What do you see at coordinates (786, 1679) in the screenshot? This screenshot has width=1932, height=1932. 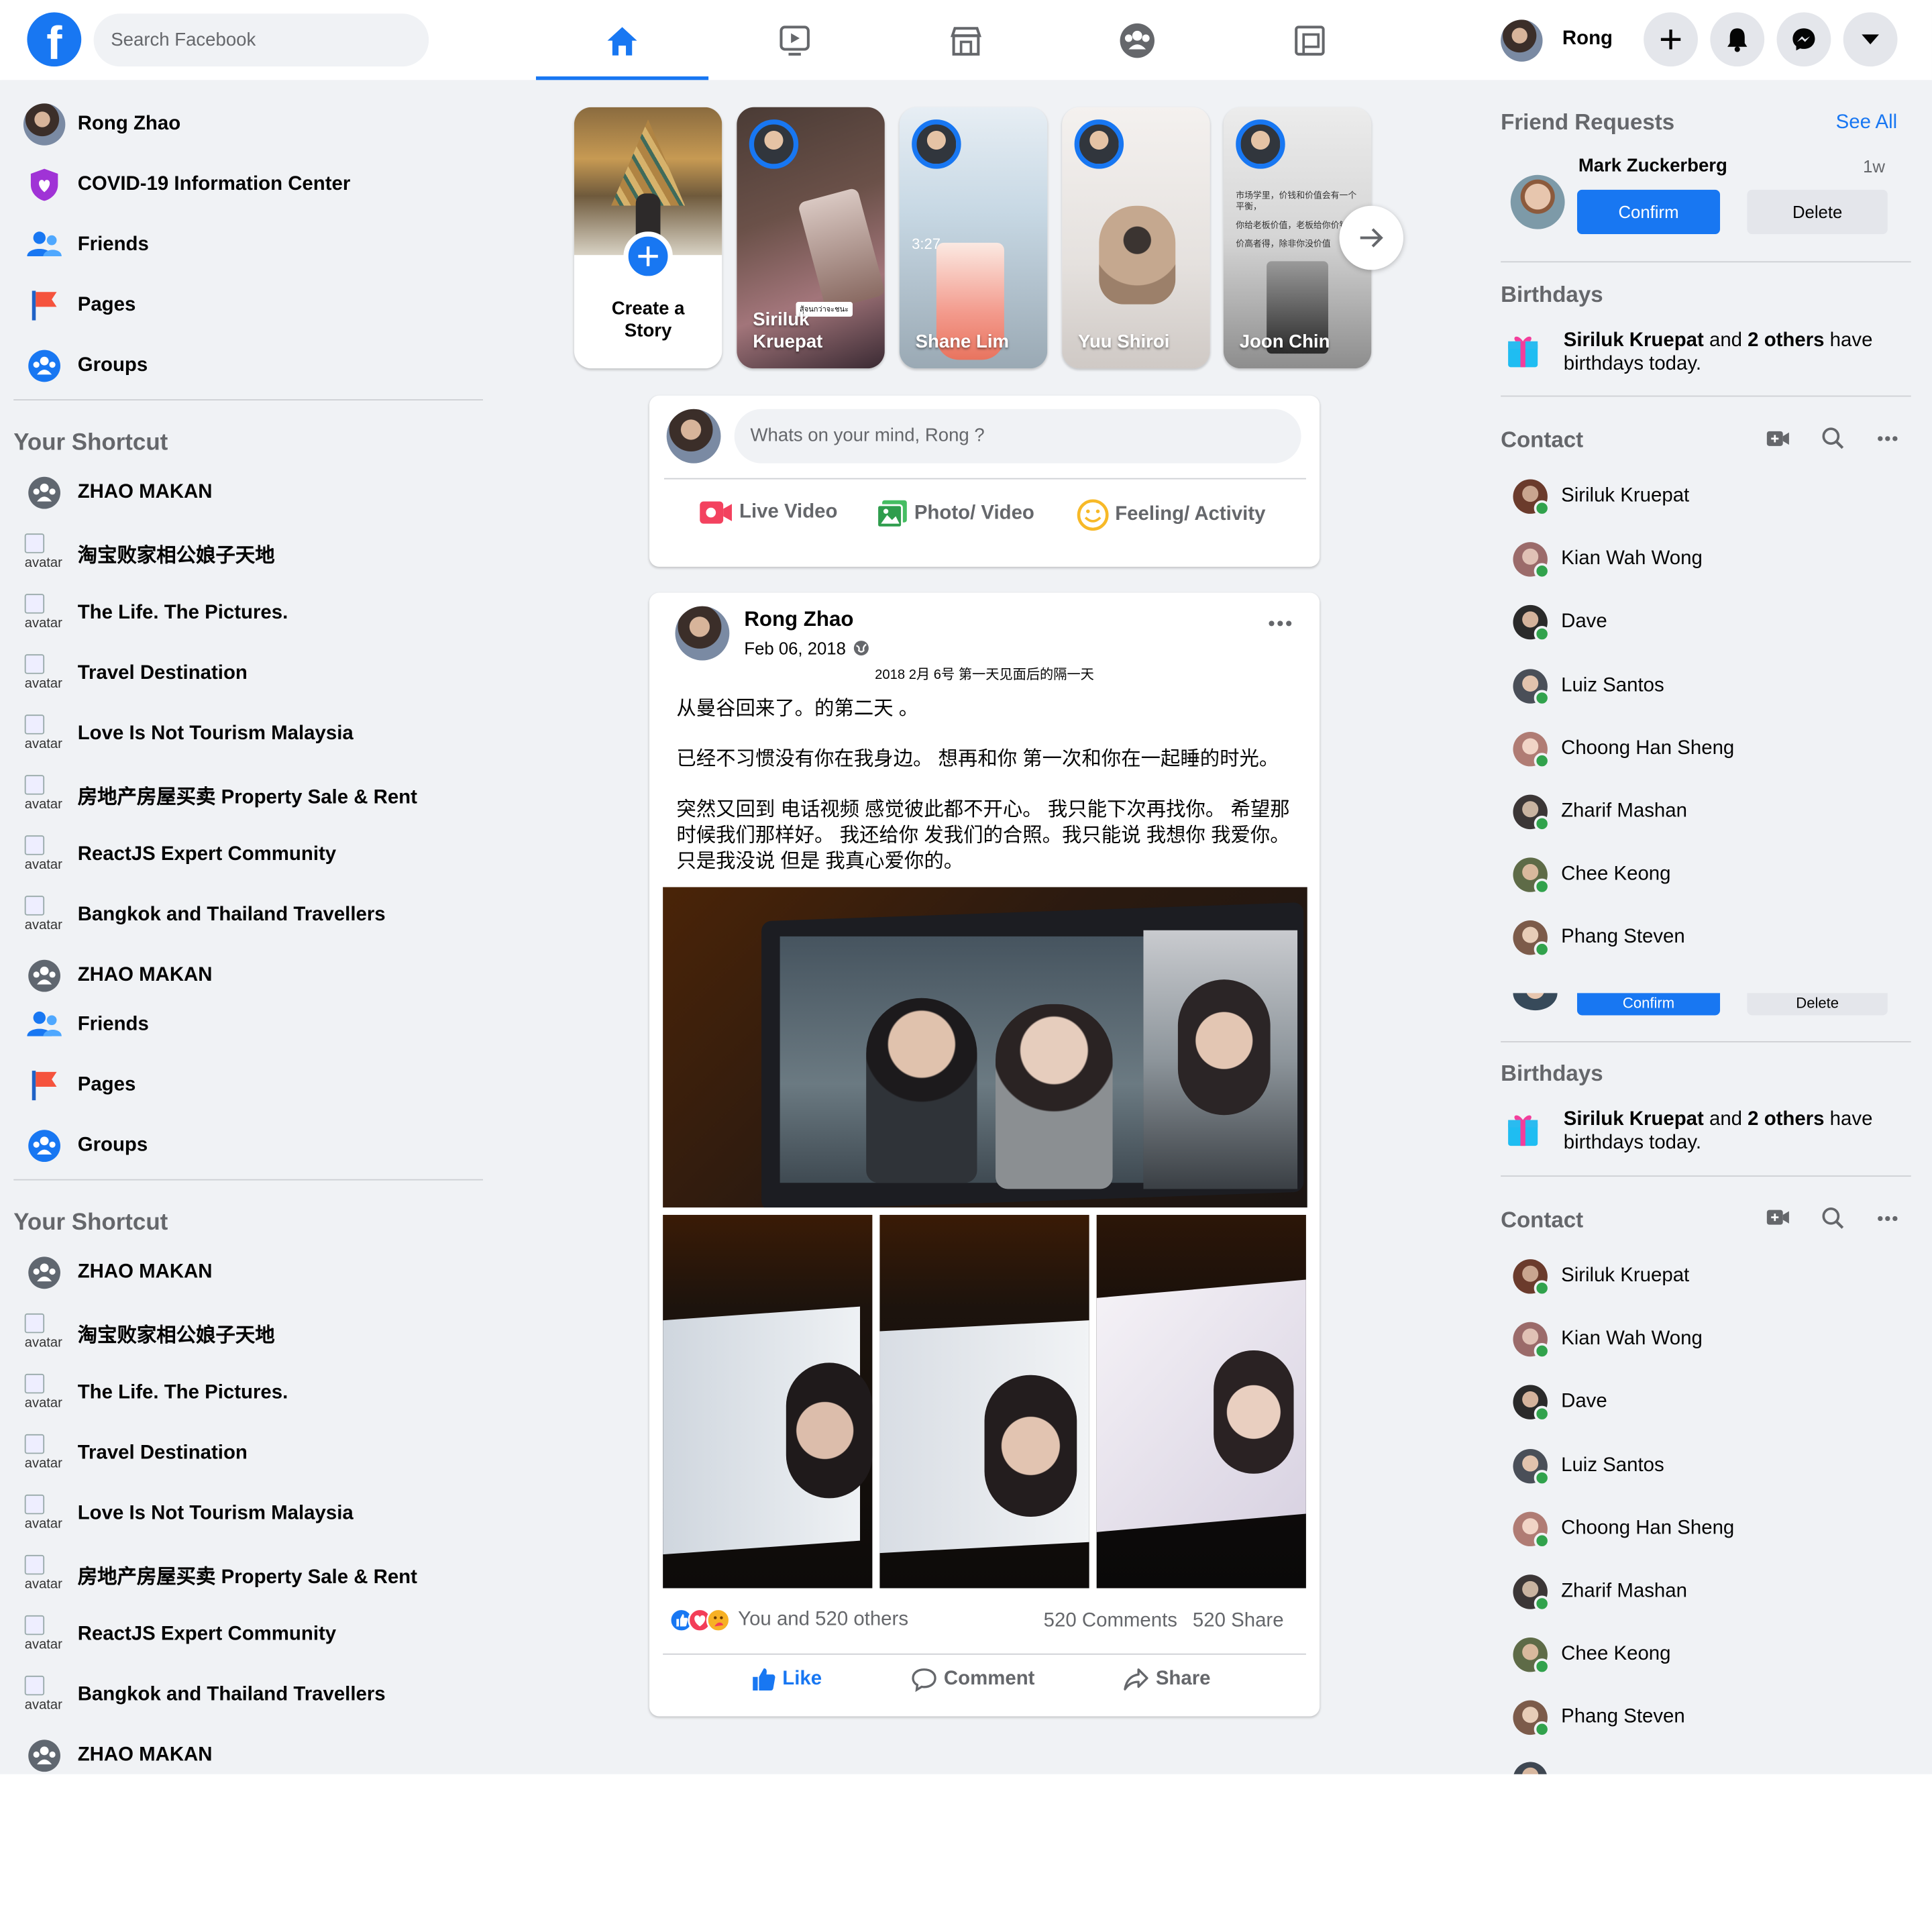 I see `like-button: Like` at bounding box center [786, 1679].